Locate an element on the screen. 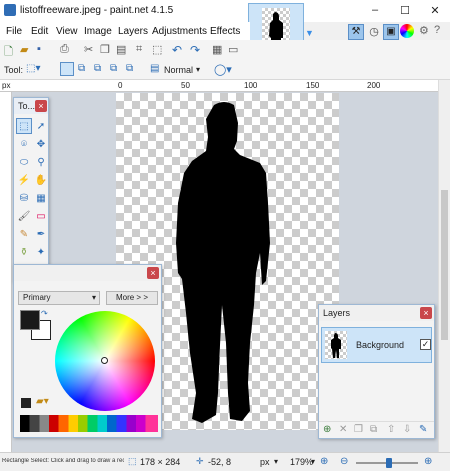  menu-view: View is located at coordinates (67, 31).